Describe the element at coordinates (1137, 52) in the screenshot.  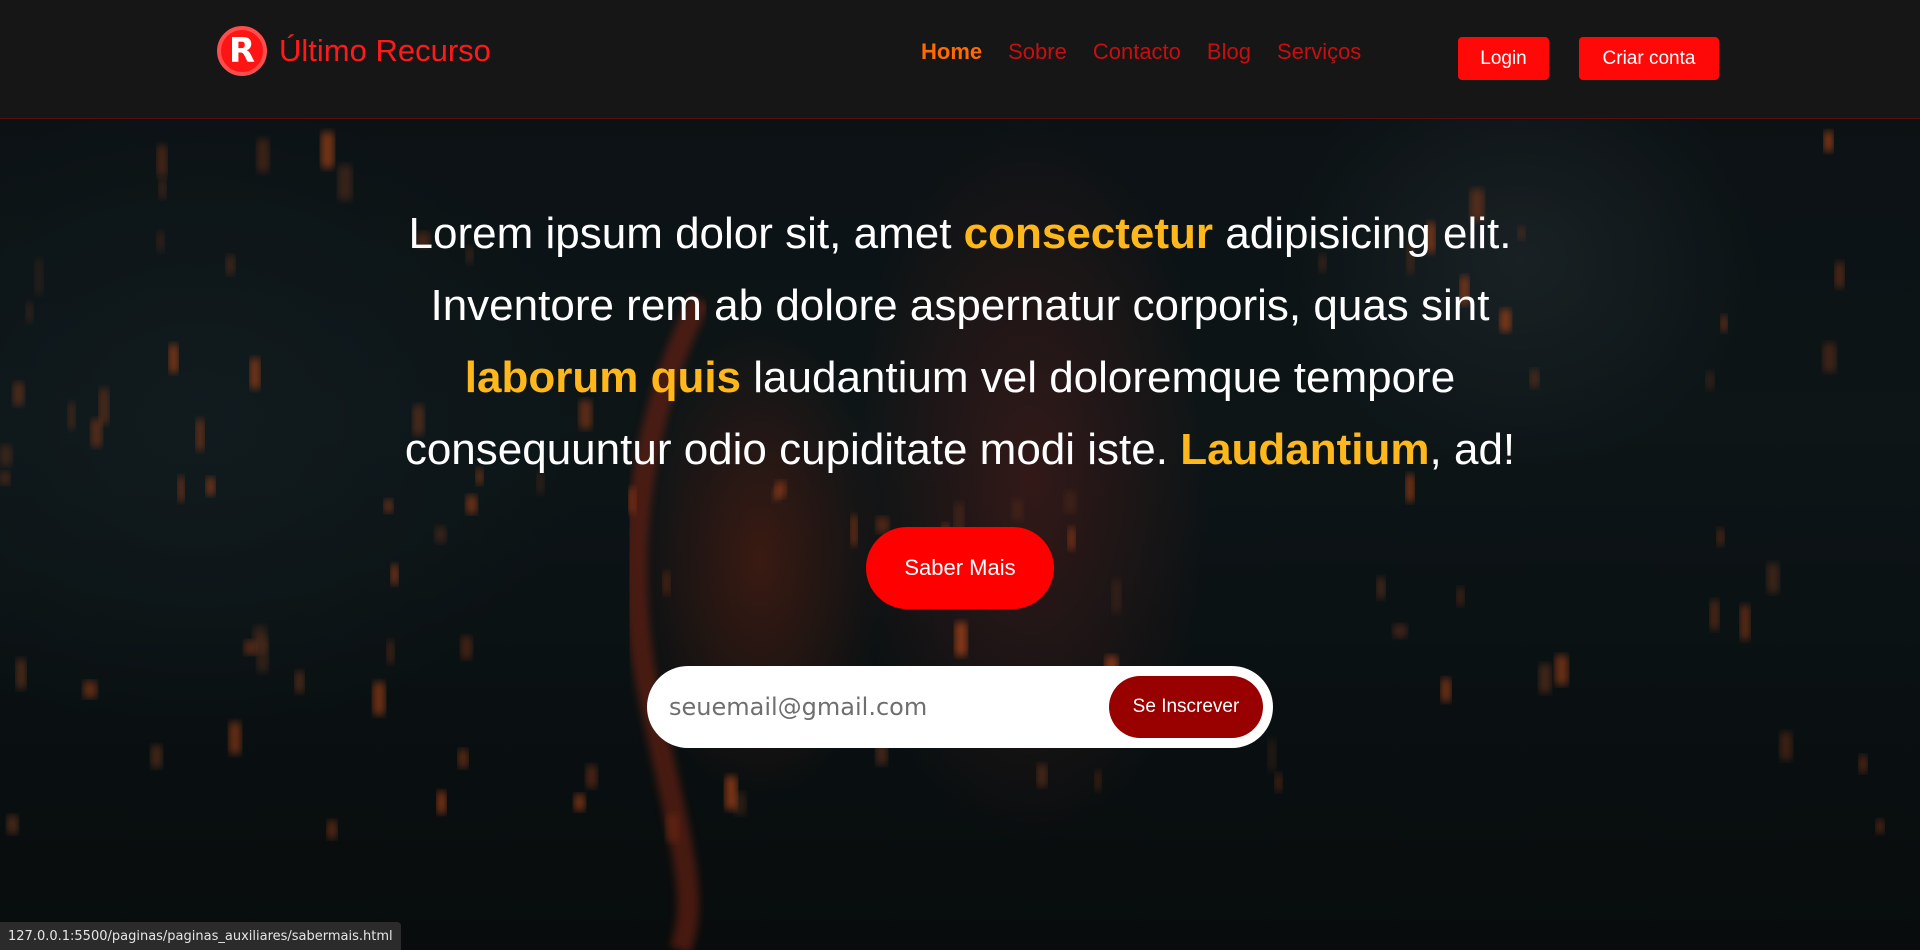
I see `nav-link-contacto: Contacto` at that location.